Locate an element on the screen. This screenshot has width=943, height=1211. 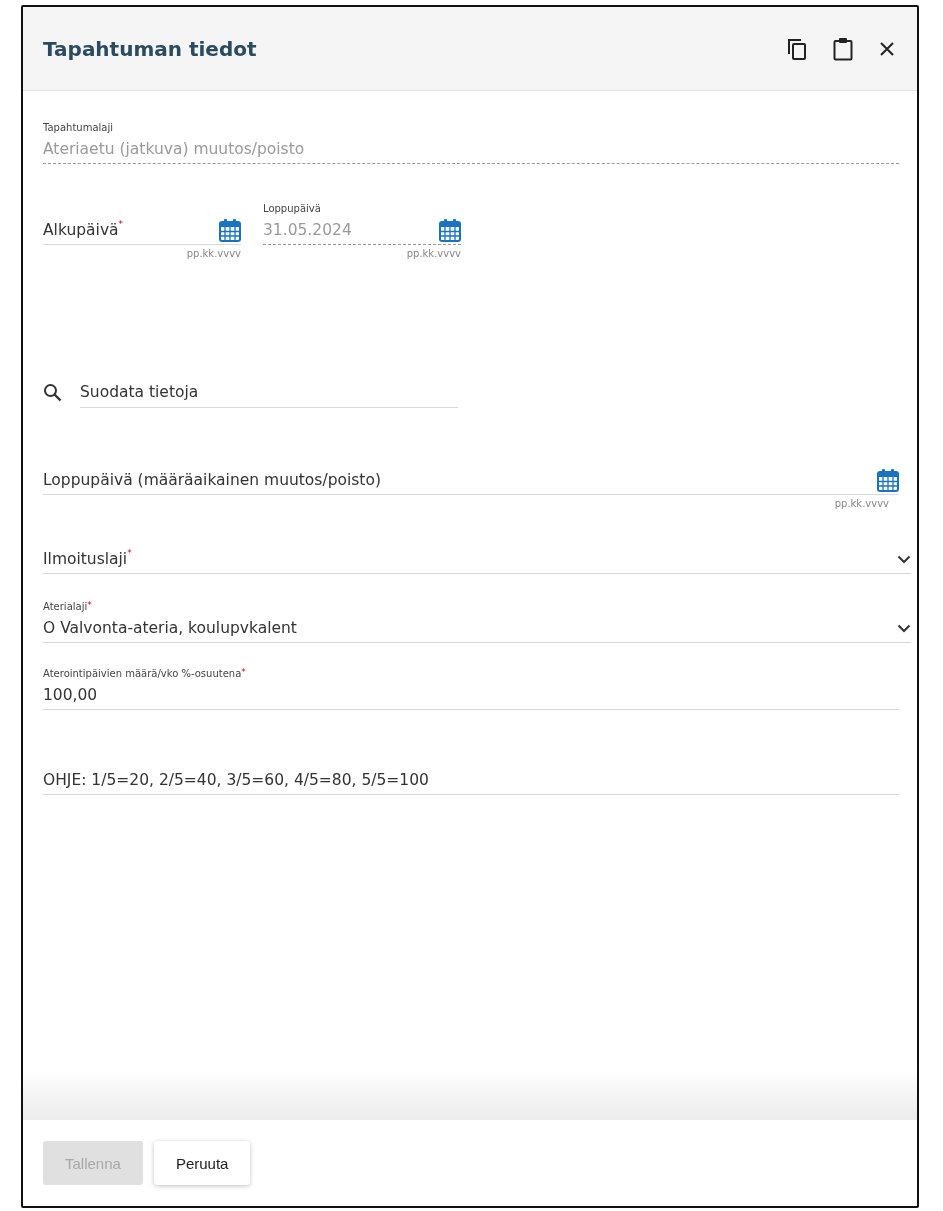
field-value: 100,00 is located at coordinates (71, 695).